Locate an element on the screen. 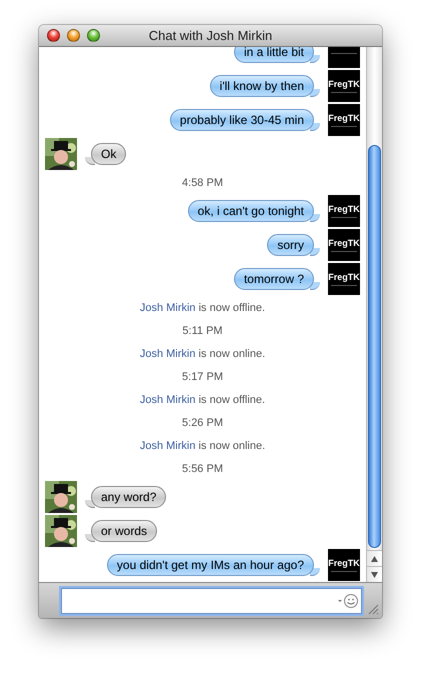 This screenshot has width=421, height=674. resize-grip-icon is located at coordinates (373, 609).